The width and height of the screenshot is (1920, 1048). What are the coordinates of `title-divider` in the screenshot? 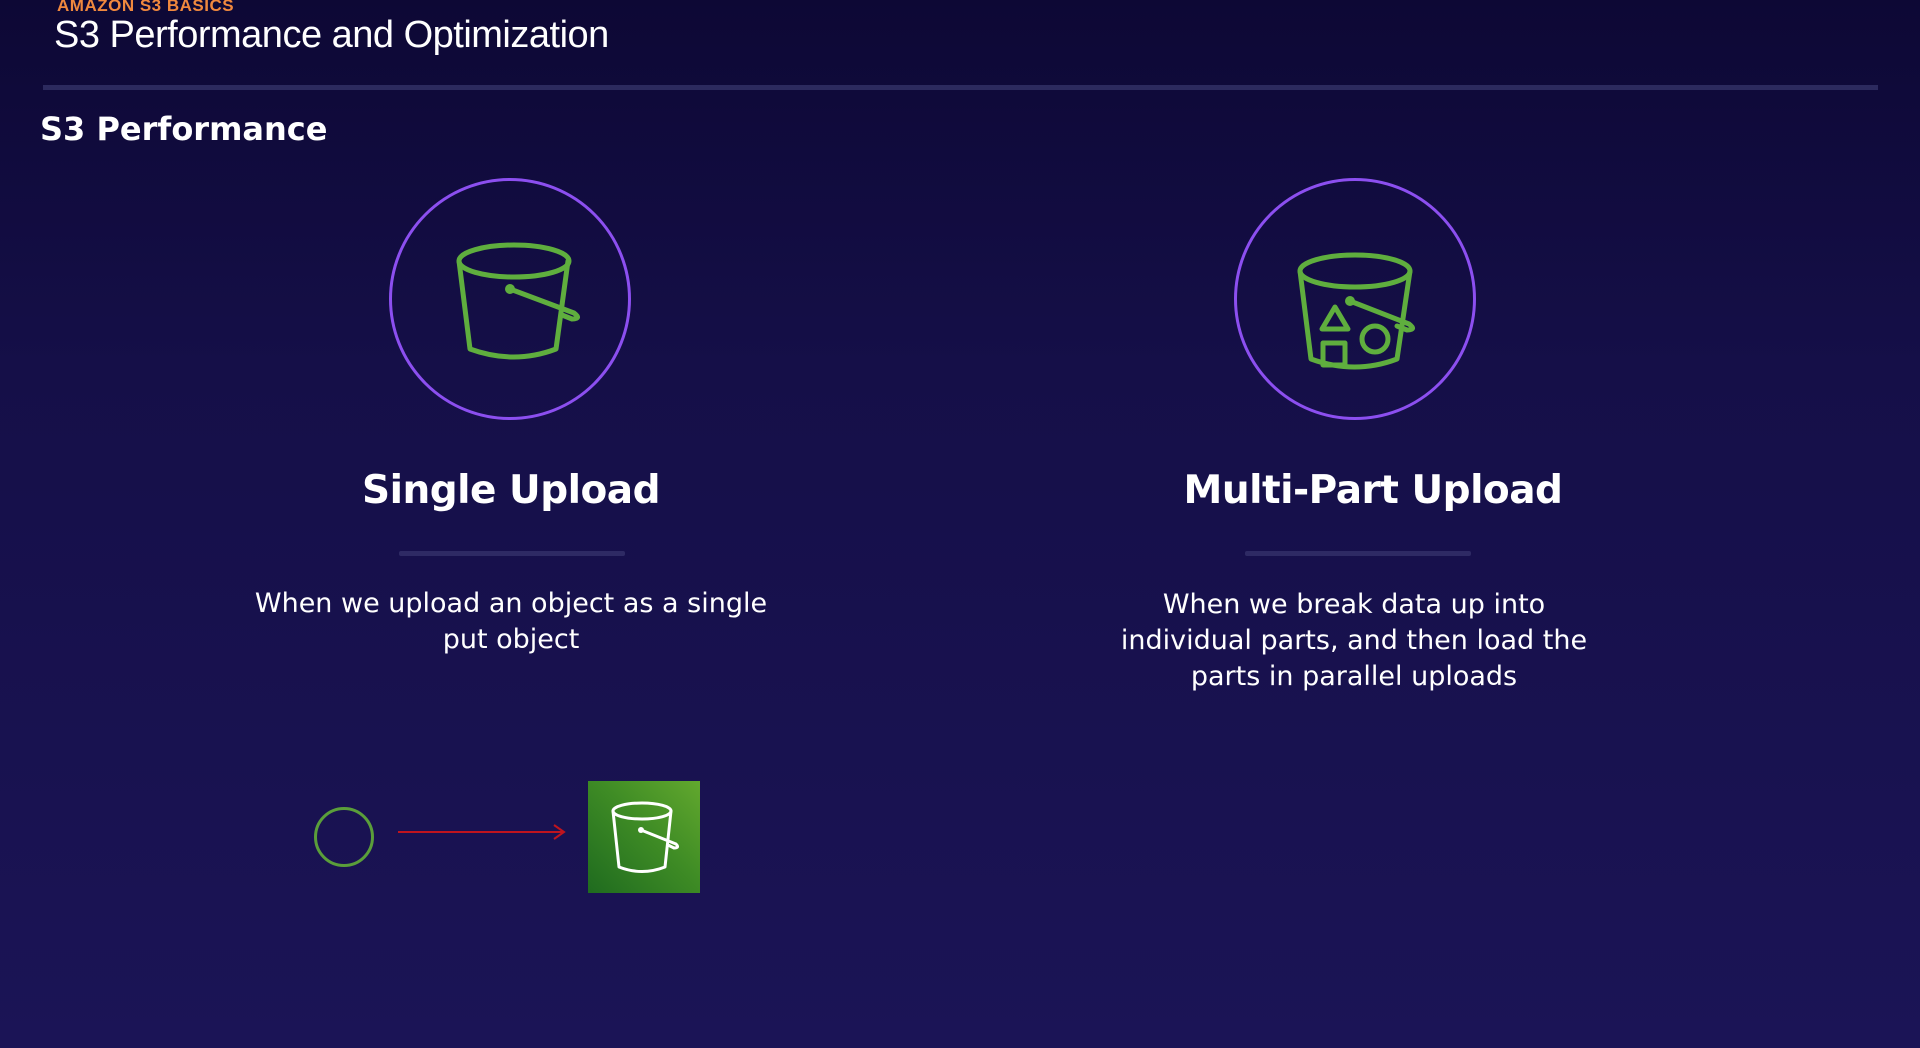 It's located at (960, 87).